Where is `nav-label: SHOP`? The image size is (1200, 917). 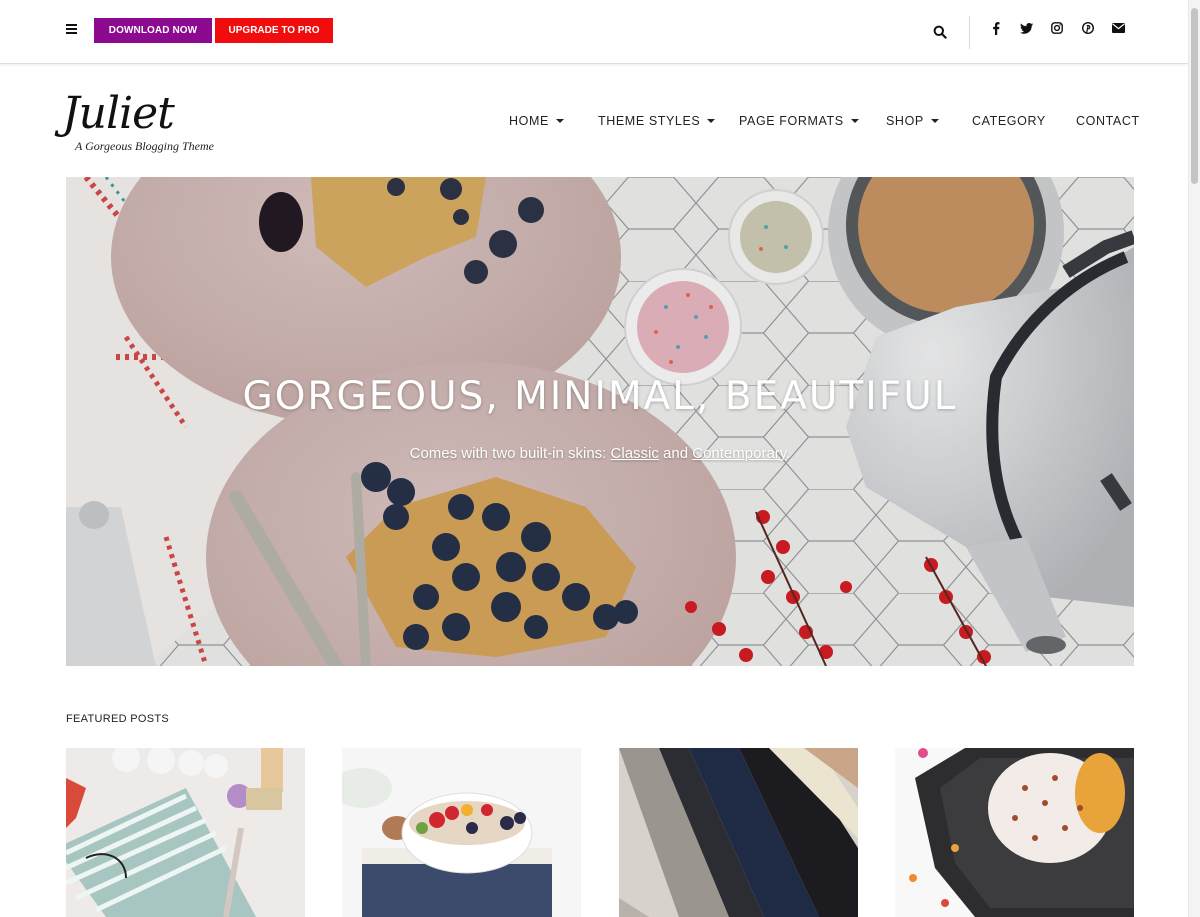
nav-label: SHOP is located at coordinates (905, 121).